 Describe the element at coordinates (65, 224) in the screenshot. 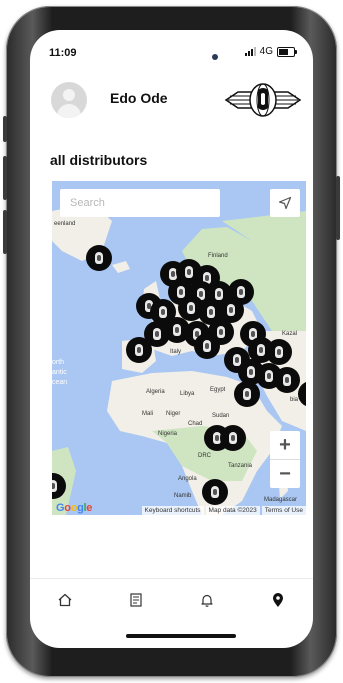

I see `map-label-greenland: eenland` at that location.